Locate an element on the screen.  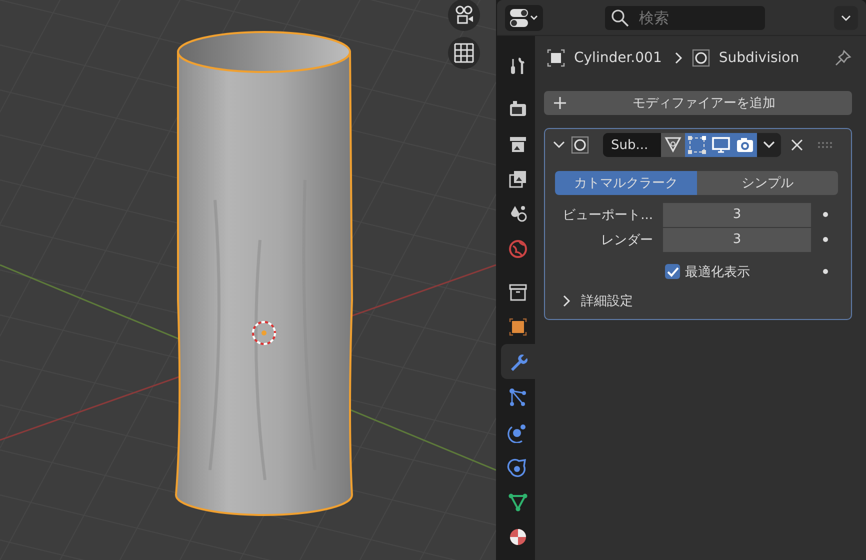
breadcrumb-label: Subdivision is located at coordinates (759, 58).